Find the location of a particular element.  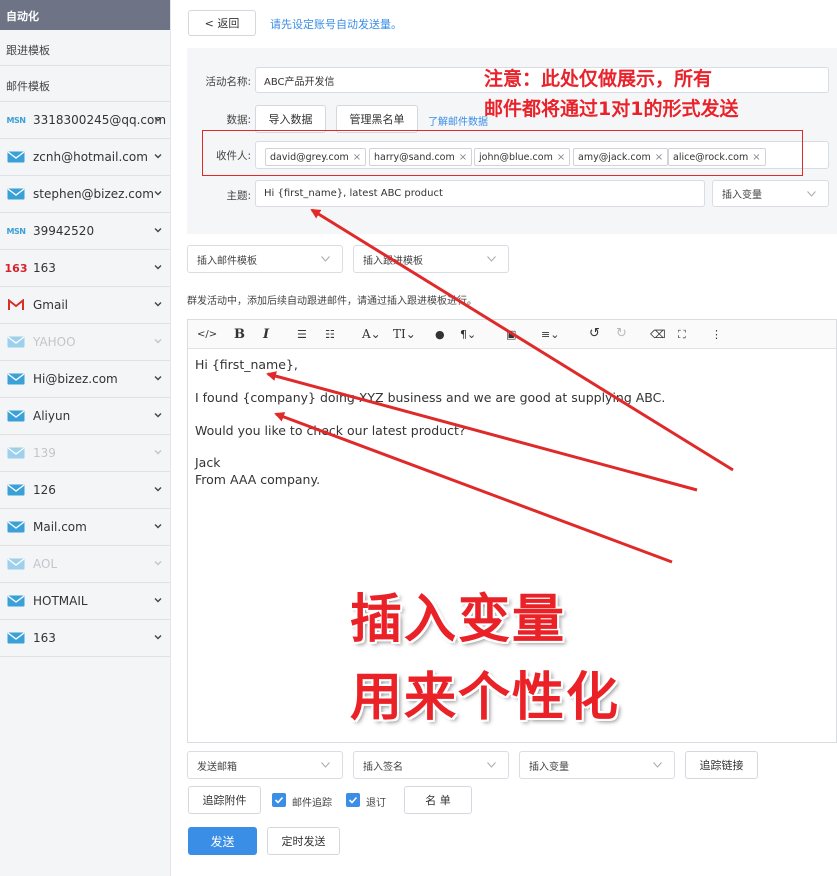

subject-input: Hi {first_name}, latest ABC product is located at coordinates (480, 193).